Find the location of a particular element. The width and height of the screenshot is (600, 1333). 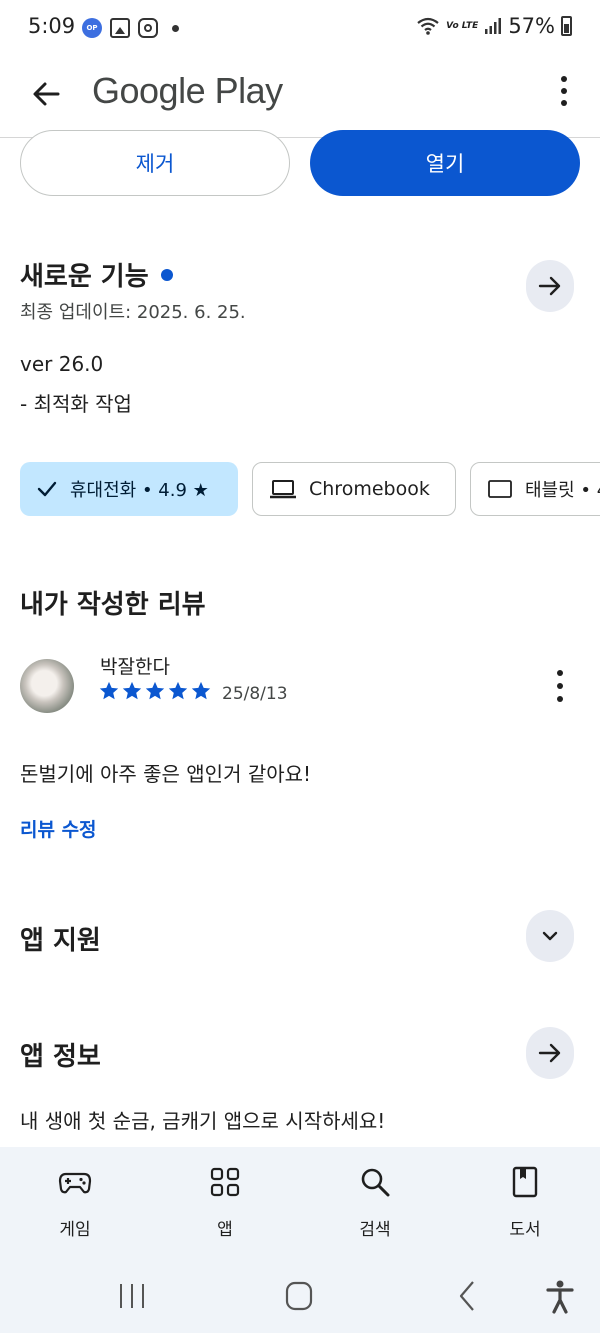

search-icon is located at coordinates (375, 1182).